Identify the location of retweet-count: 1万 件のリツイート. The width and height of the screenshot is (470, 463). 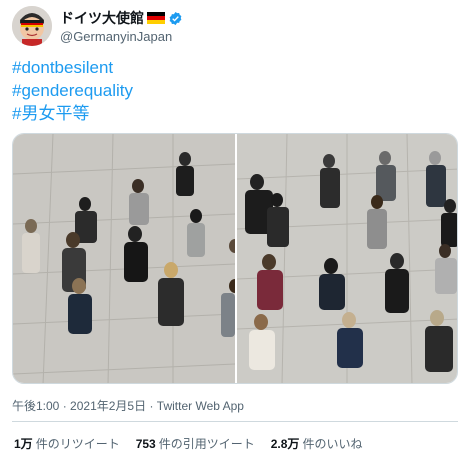
(67, 443).